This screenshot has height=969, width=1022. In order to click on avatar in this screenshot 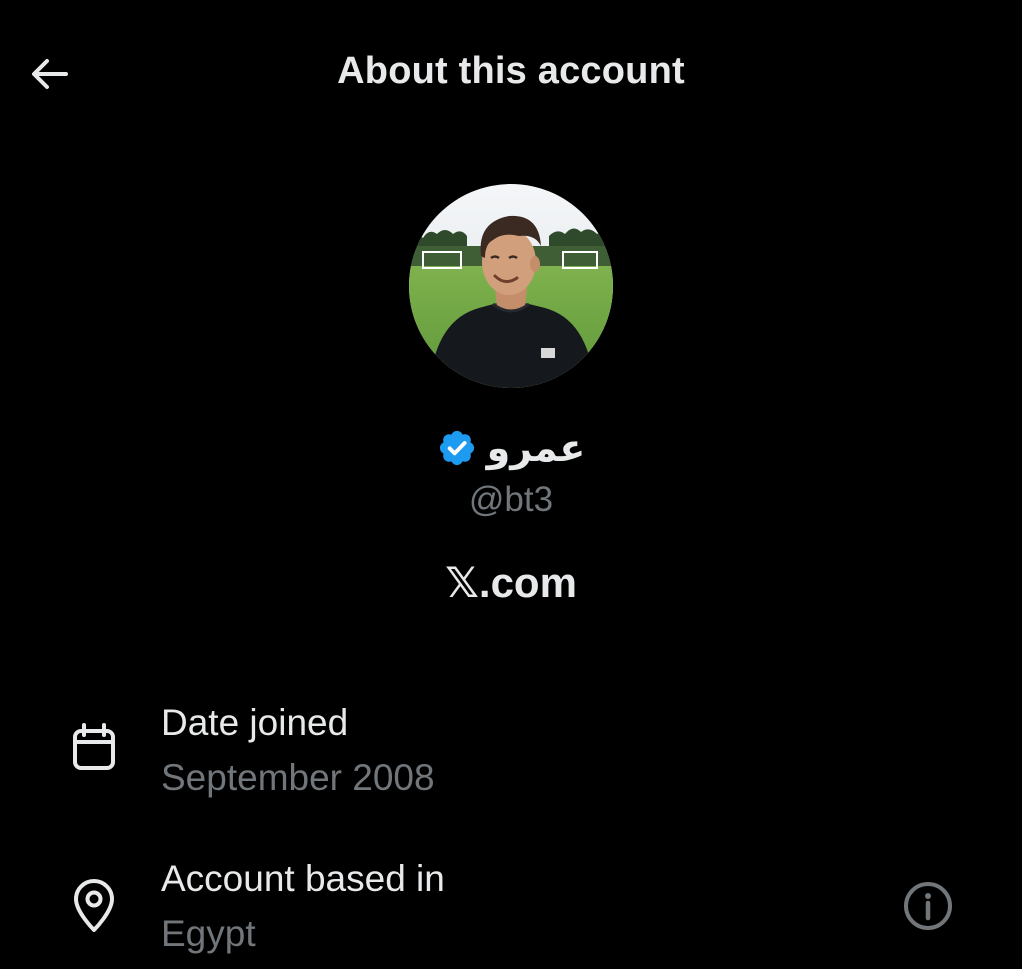, I will do `click(511, 286)`.